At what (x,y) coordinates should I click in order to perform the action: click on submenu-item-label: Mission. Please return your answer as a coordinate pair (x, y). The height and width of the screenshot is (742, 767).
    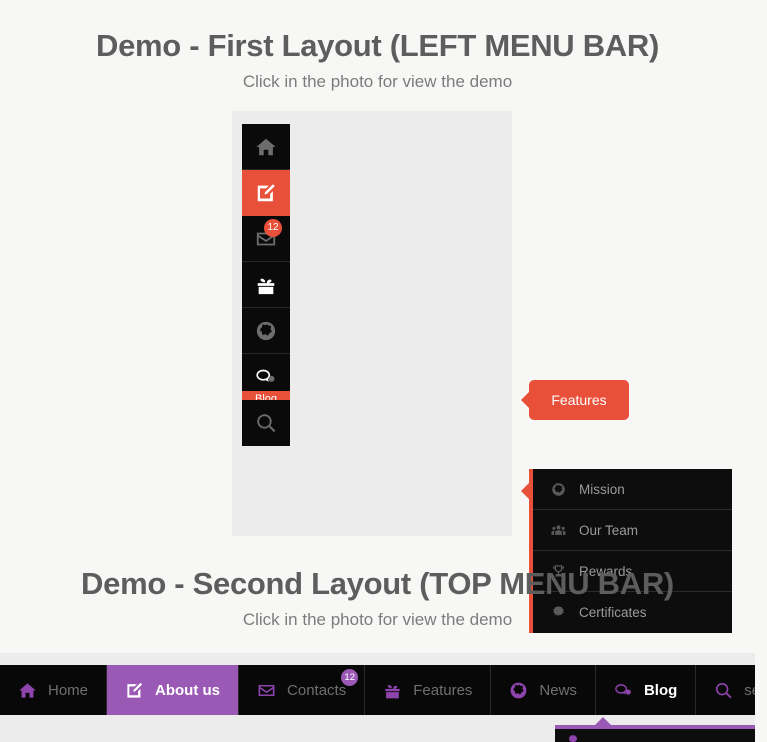
    Looking at the image, I should click on (602, 489).